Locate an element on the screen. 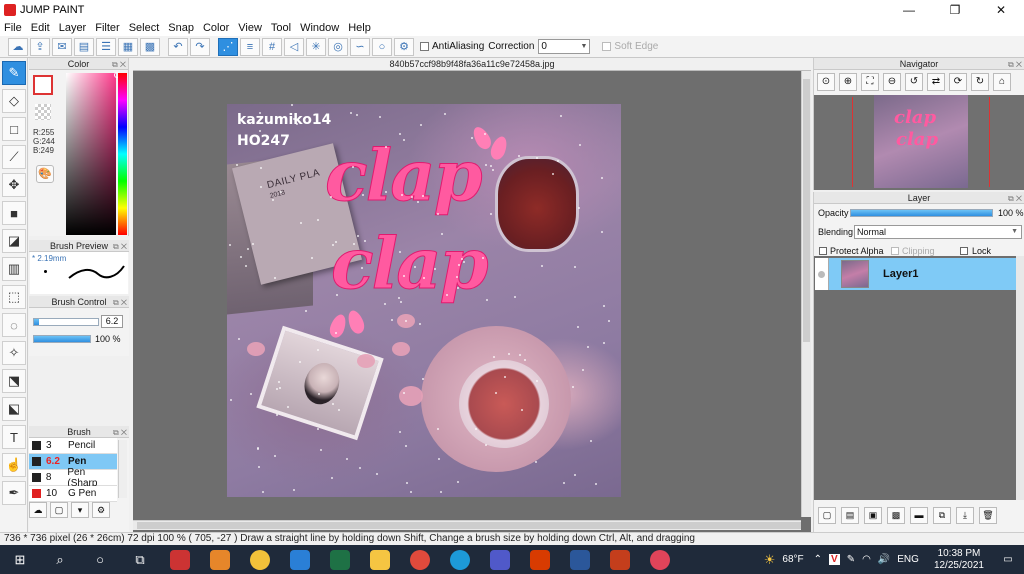 The image size is (1024, 574). layer-list-scrollbar is located at coordinates (1020, 378).